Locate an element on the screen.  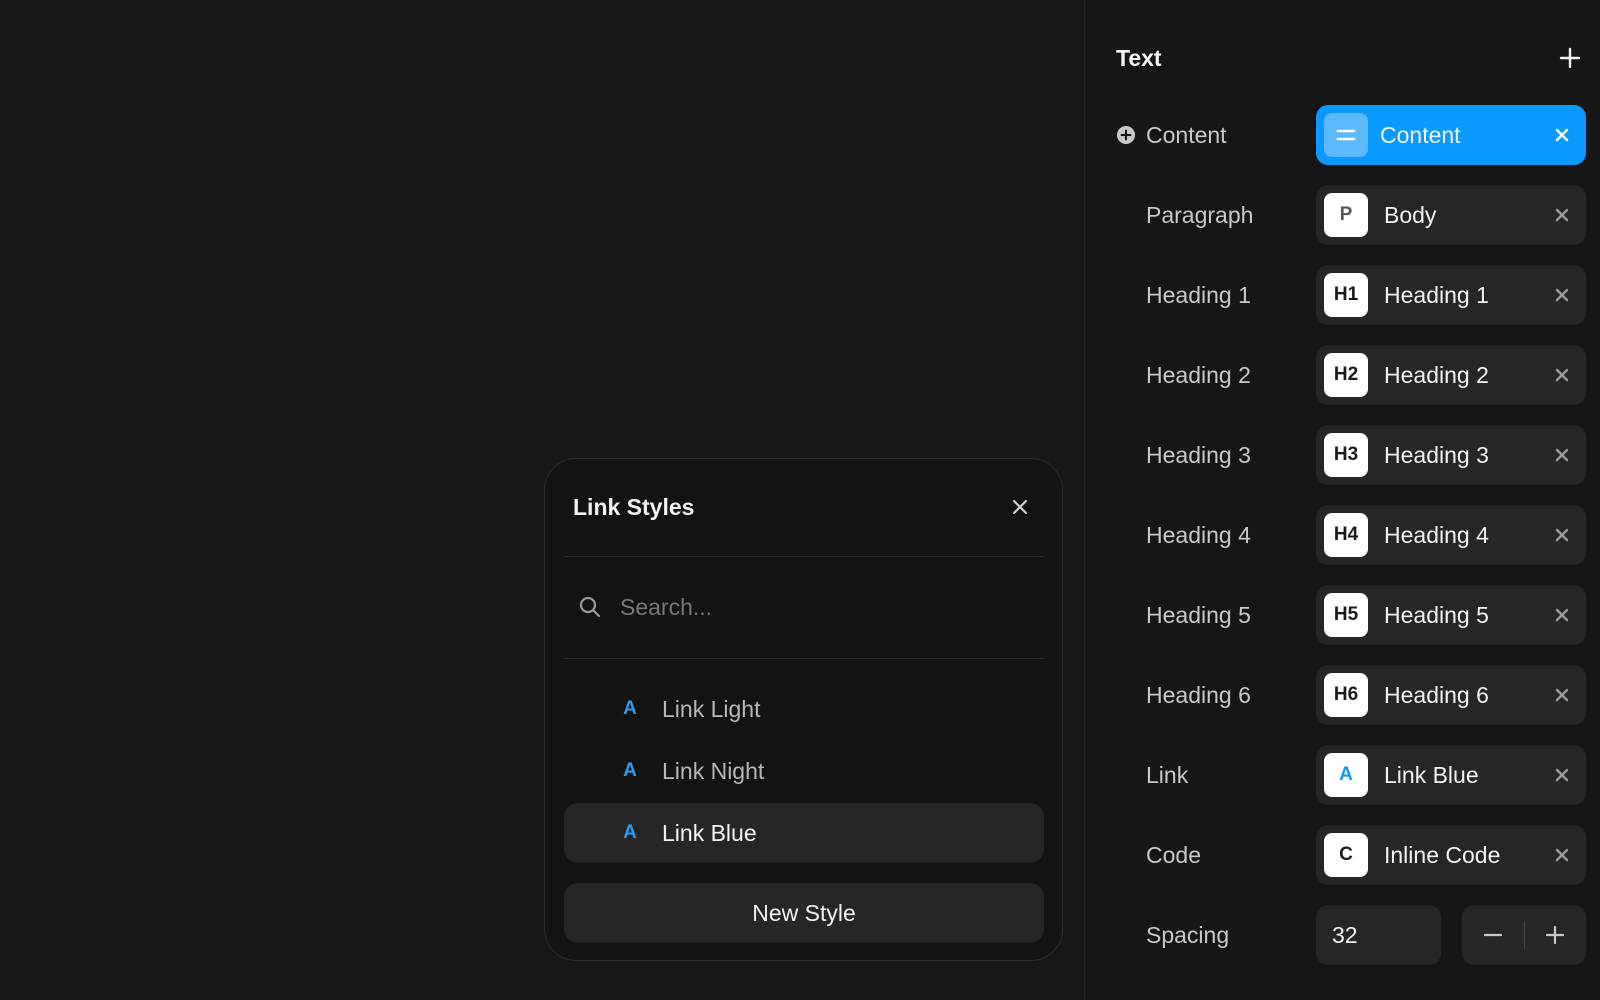
chip-label: Heading 5 is located at coordinates (1436, 614).